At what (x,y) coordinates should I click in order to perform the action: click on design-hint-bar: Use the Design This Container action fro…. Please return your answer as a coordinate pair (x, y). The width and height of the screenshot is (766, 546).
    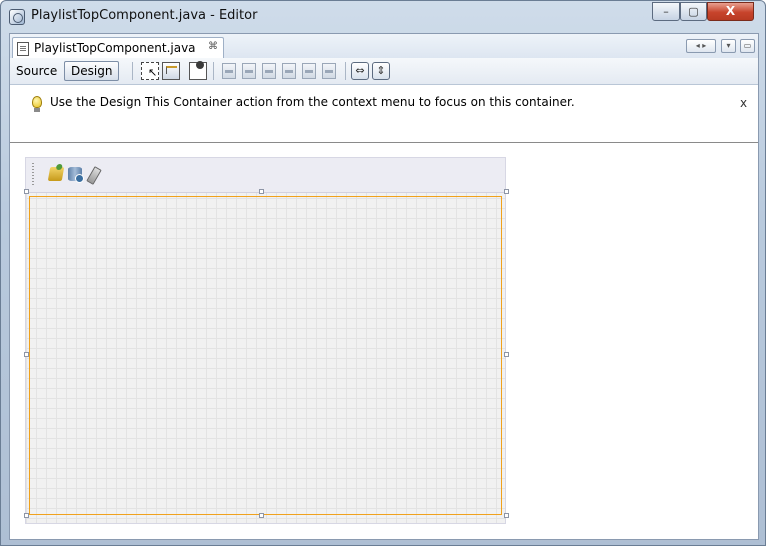
    Looking at the image, I should click on (384, 114).